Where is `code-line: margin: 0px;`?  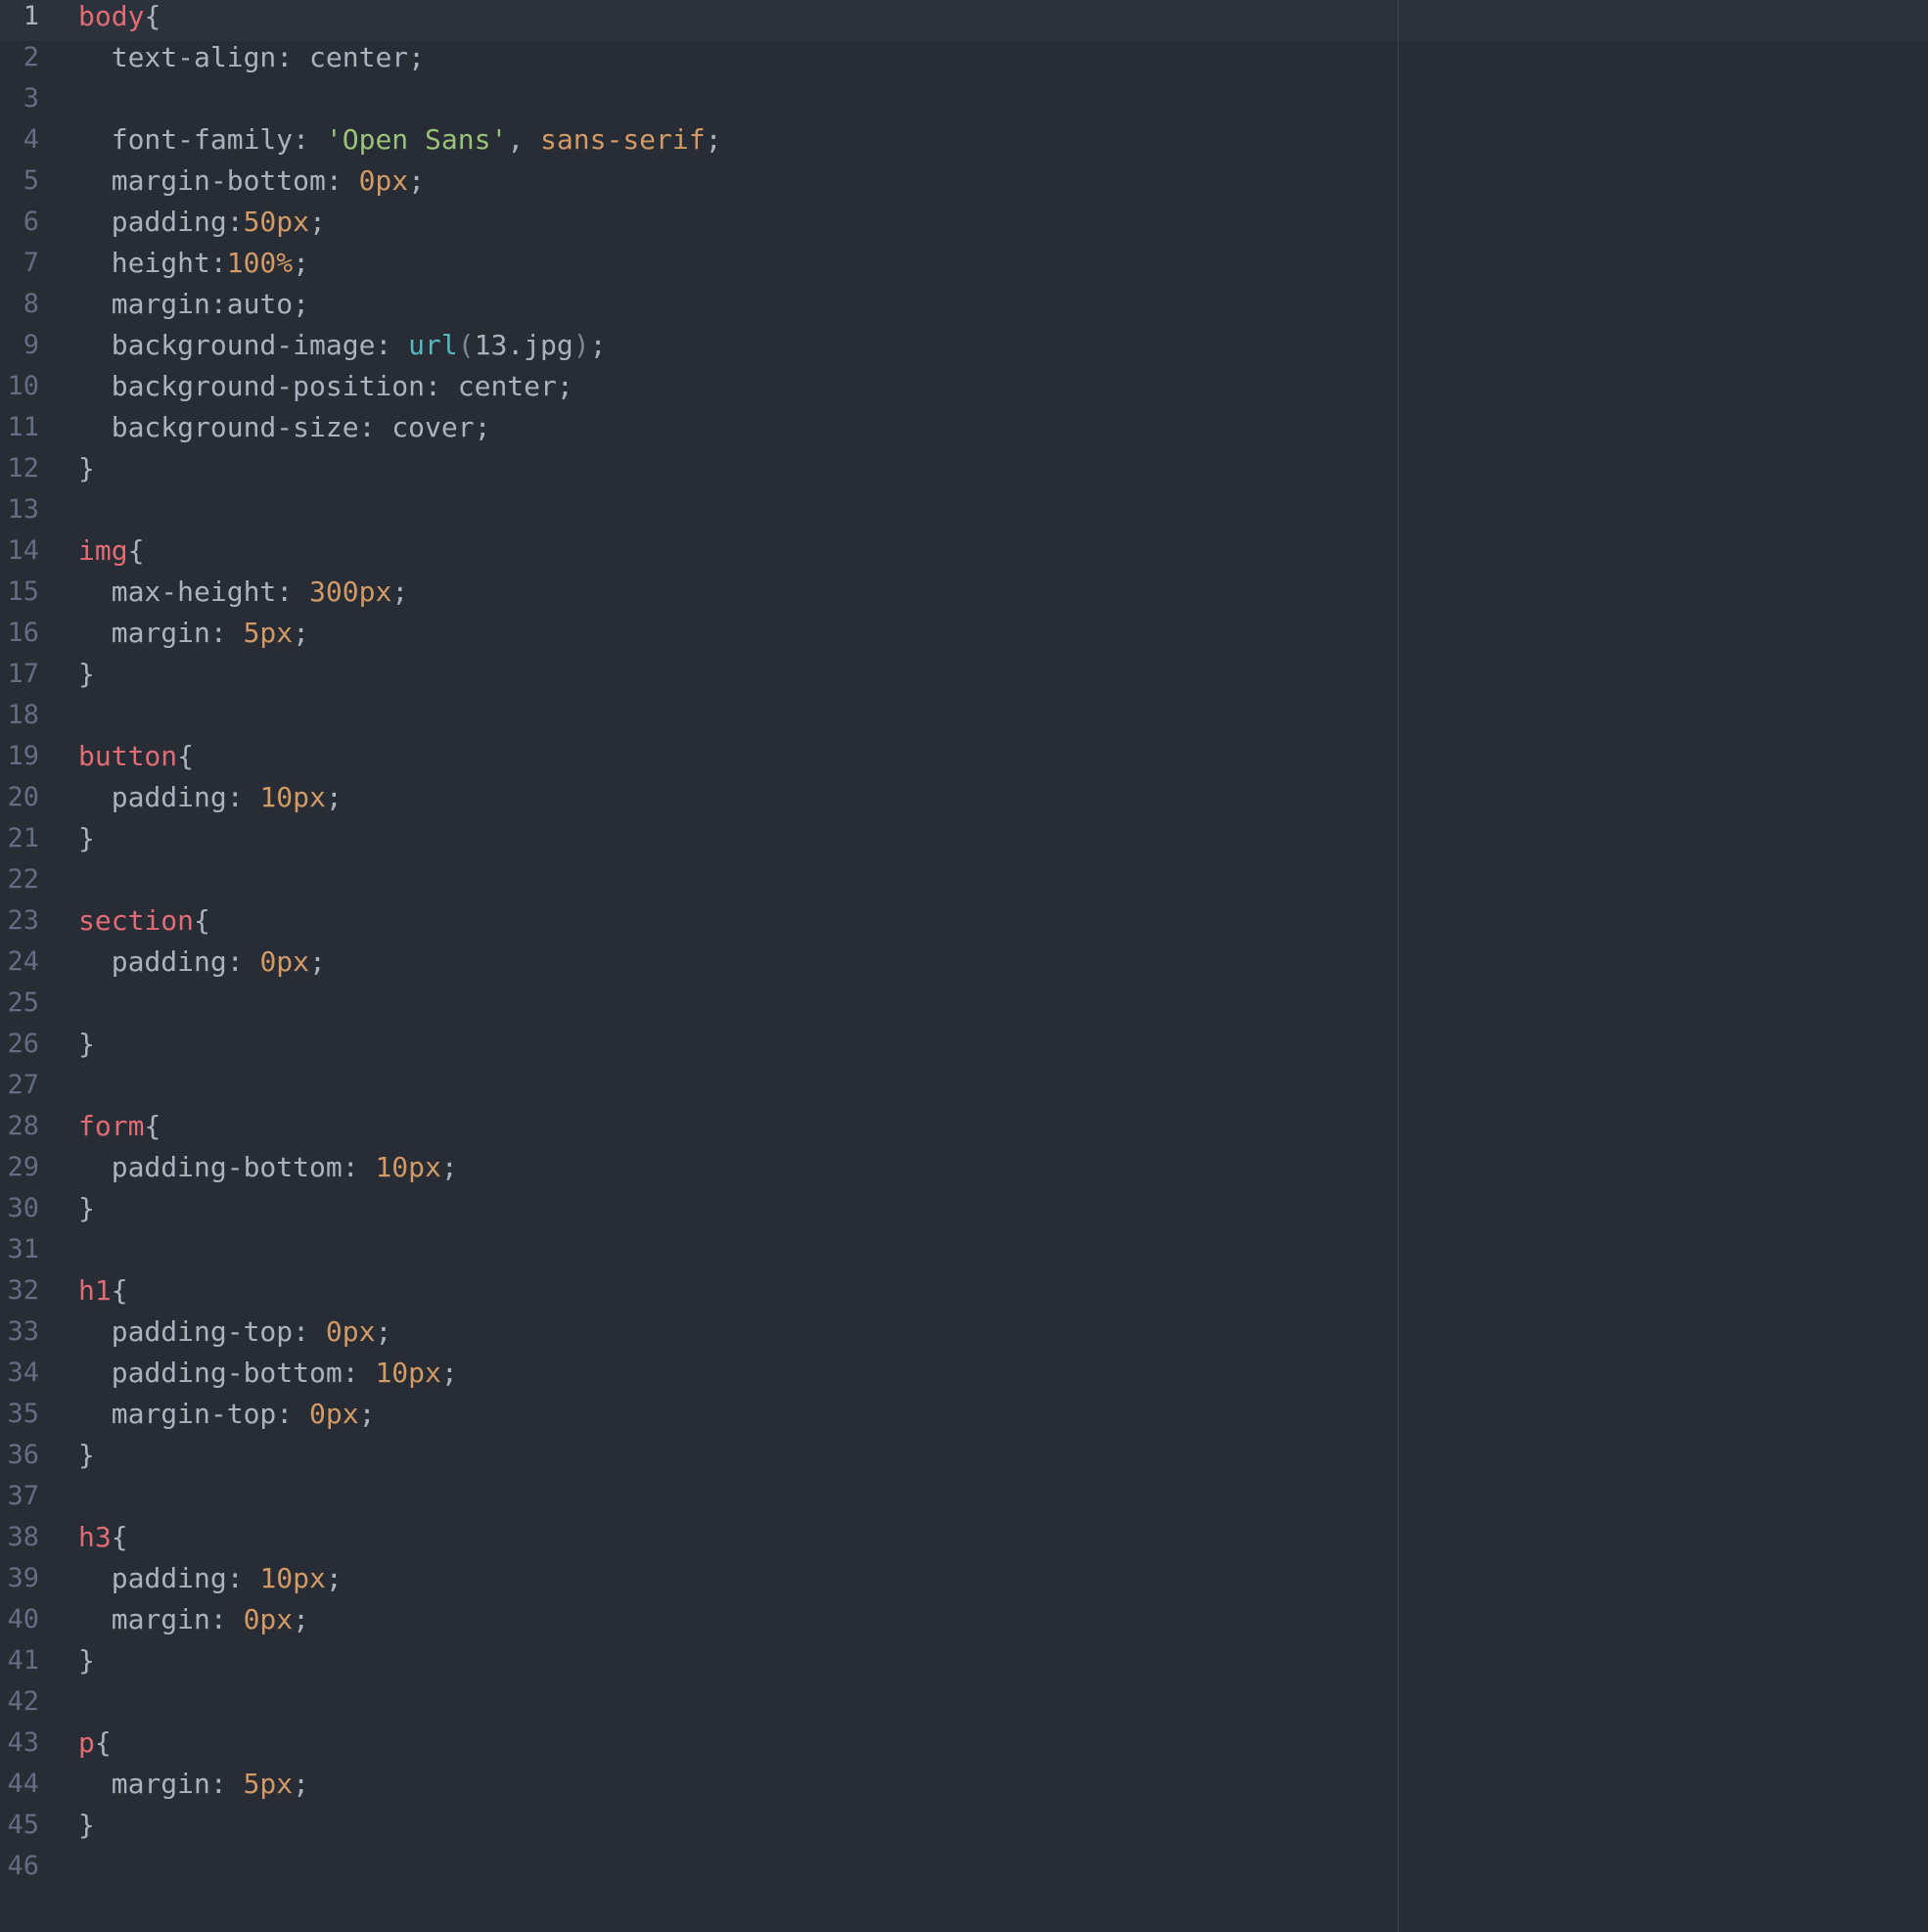 code-line: margin: 0px; is located at coordinates (729, 1623).